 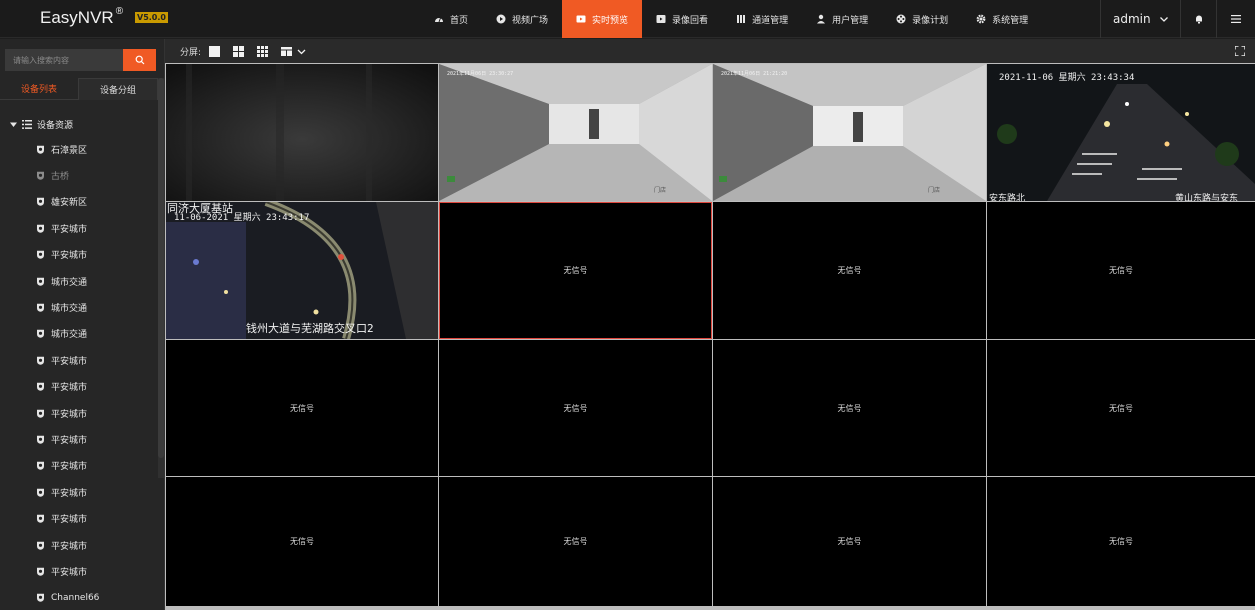 What do you see at coordinates (842, 19) in the screenshot?
I see `nav-user-management: 用户管理` at bounding box center [842, 19].